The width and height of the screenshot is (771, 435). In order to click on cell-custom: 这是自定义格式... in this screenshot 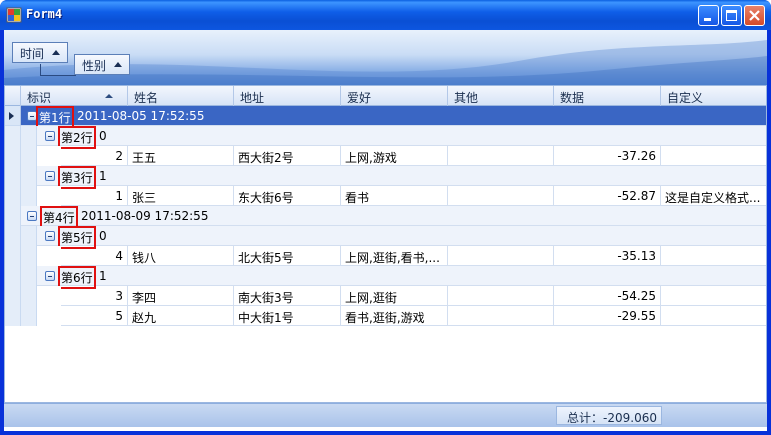, I will do `click(713, 196)`.